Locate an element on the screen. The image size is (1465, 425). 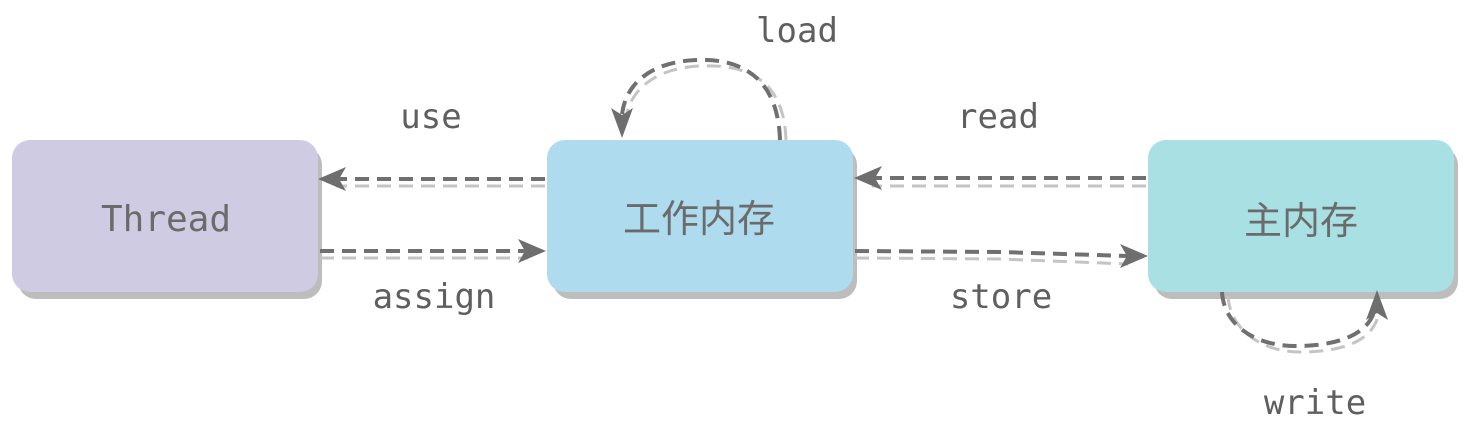
store-arrow-shadow is located at coordinates (991, 261).